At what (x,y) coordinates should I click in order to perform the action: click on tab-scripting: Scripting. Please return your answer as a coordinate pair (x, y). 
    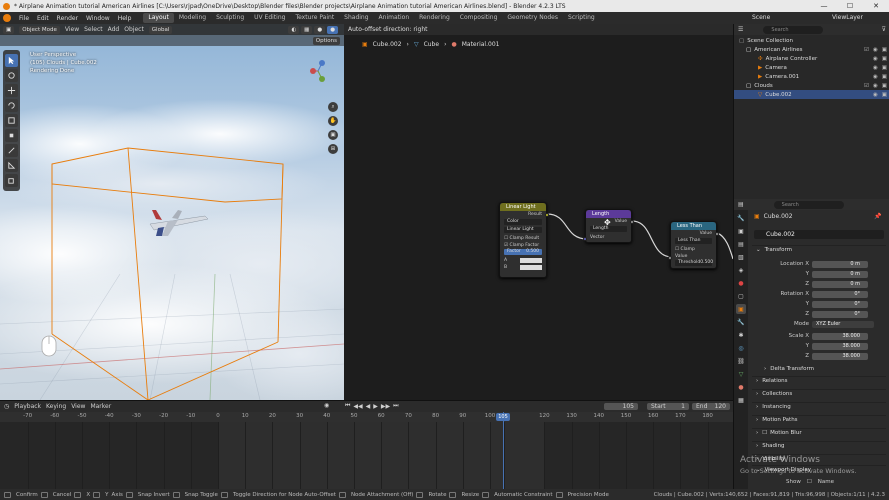
    Looking at the image, I should click on (581, 18).